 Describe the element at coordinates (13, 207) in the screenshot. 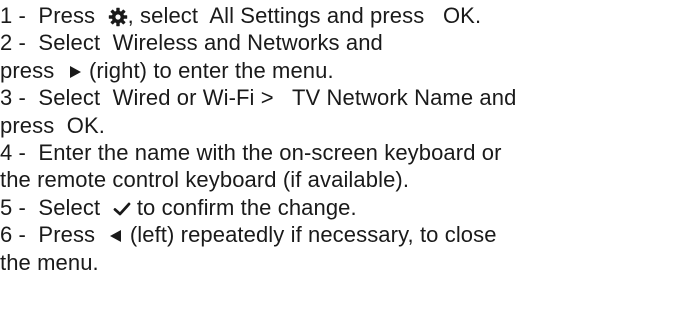

I see `step-number: 5 -` at that location.